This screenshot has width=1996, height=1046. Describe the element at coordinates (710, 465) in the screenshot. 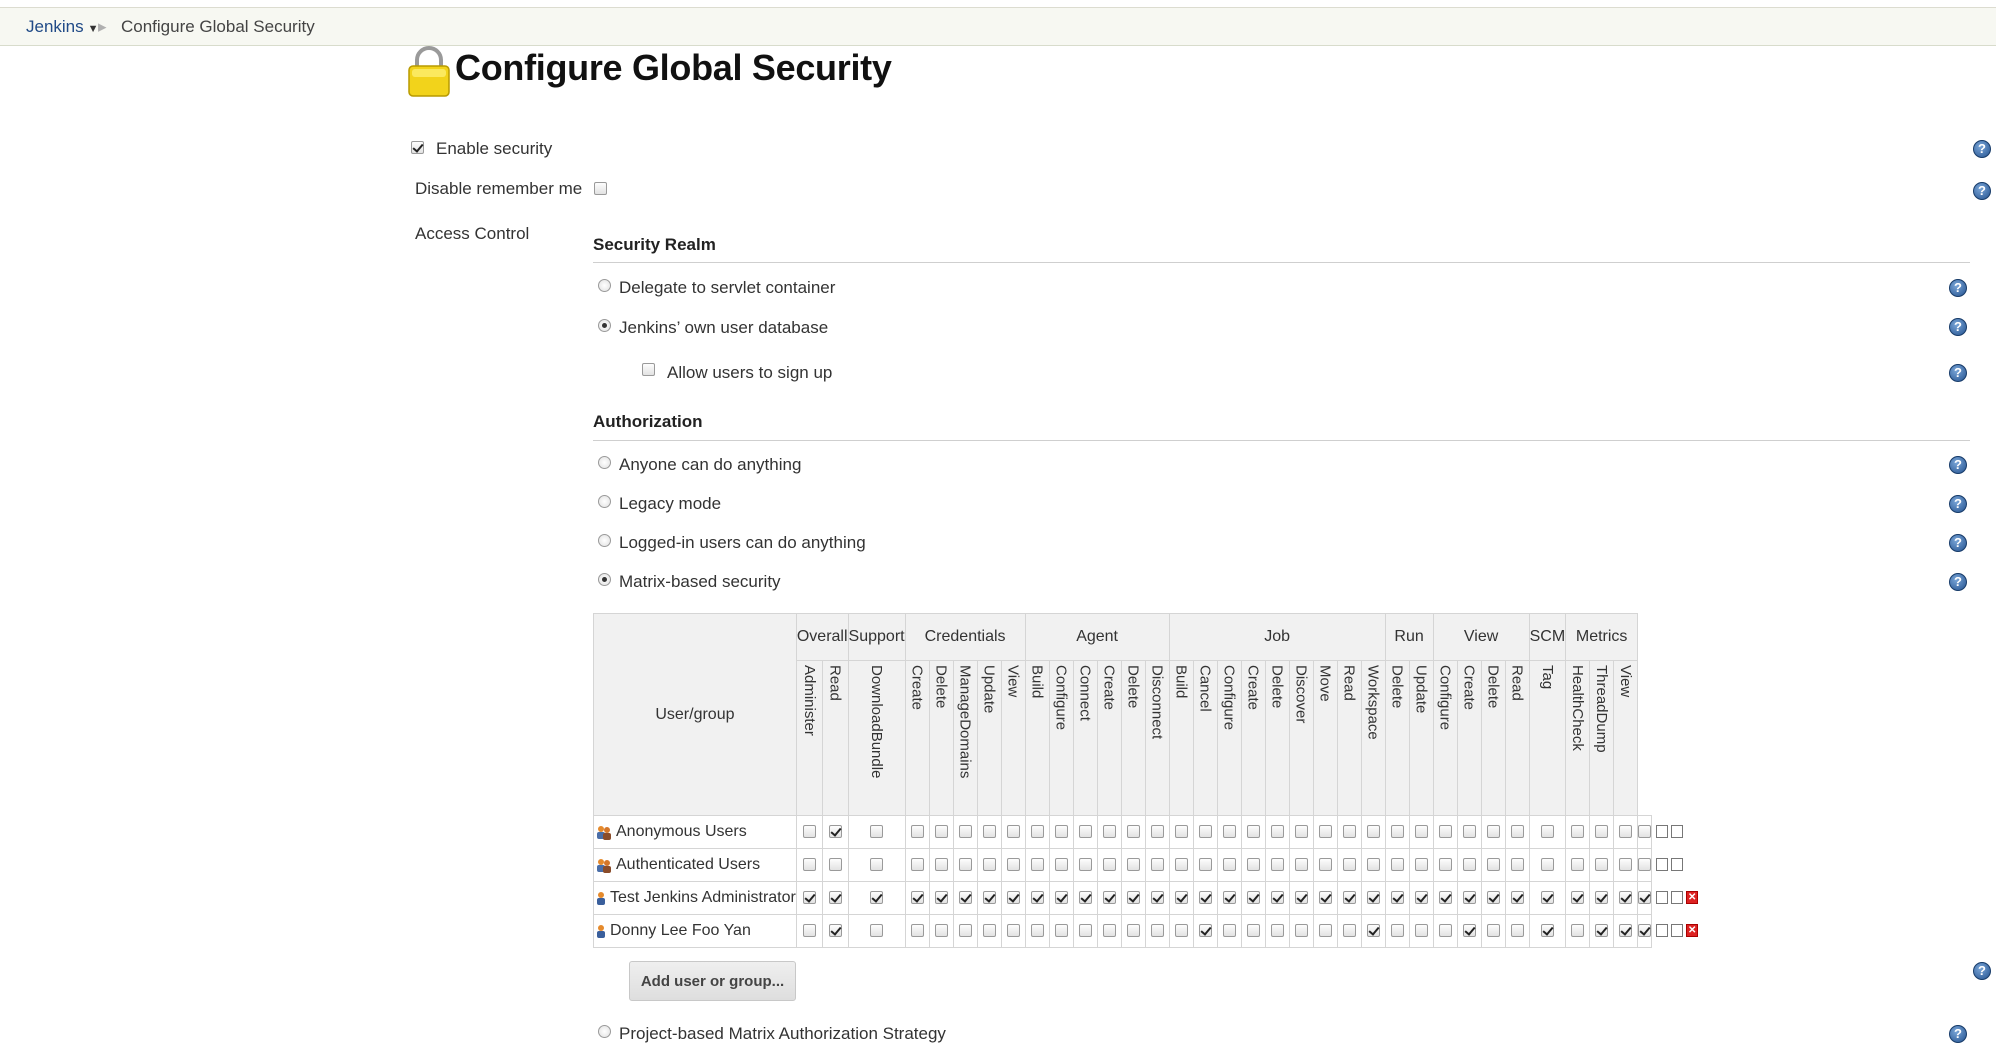

I see `anyone-label: Anyone can do anything` at that location.